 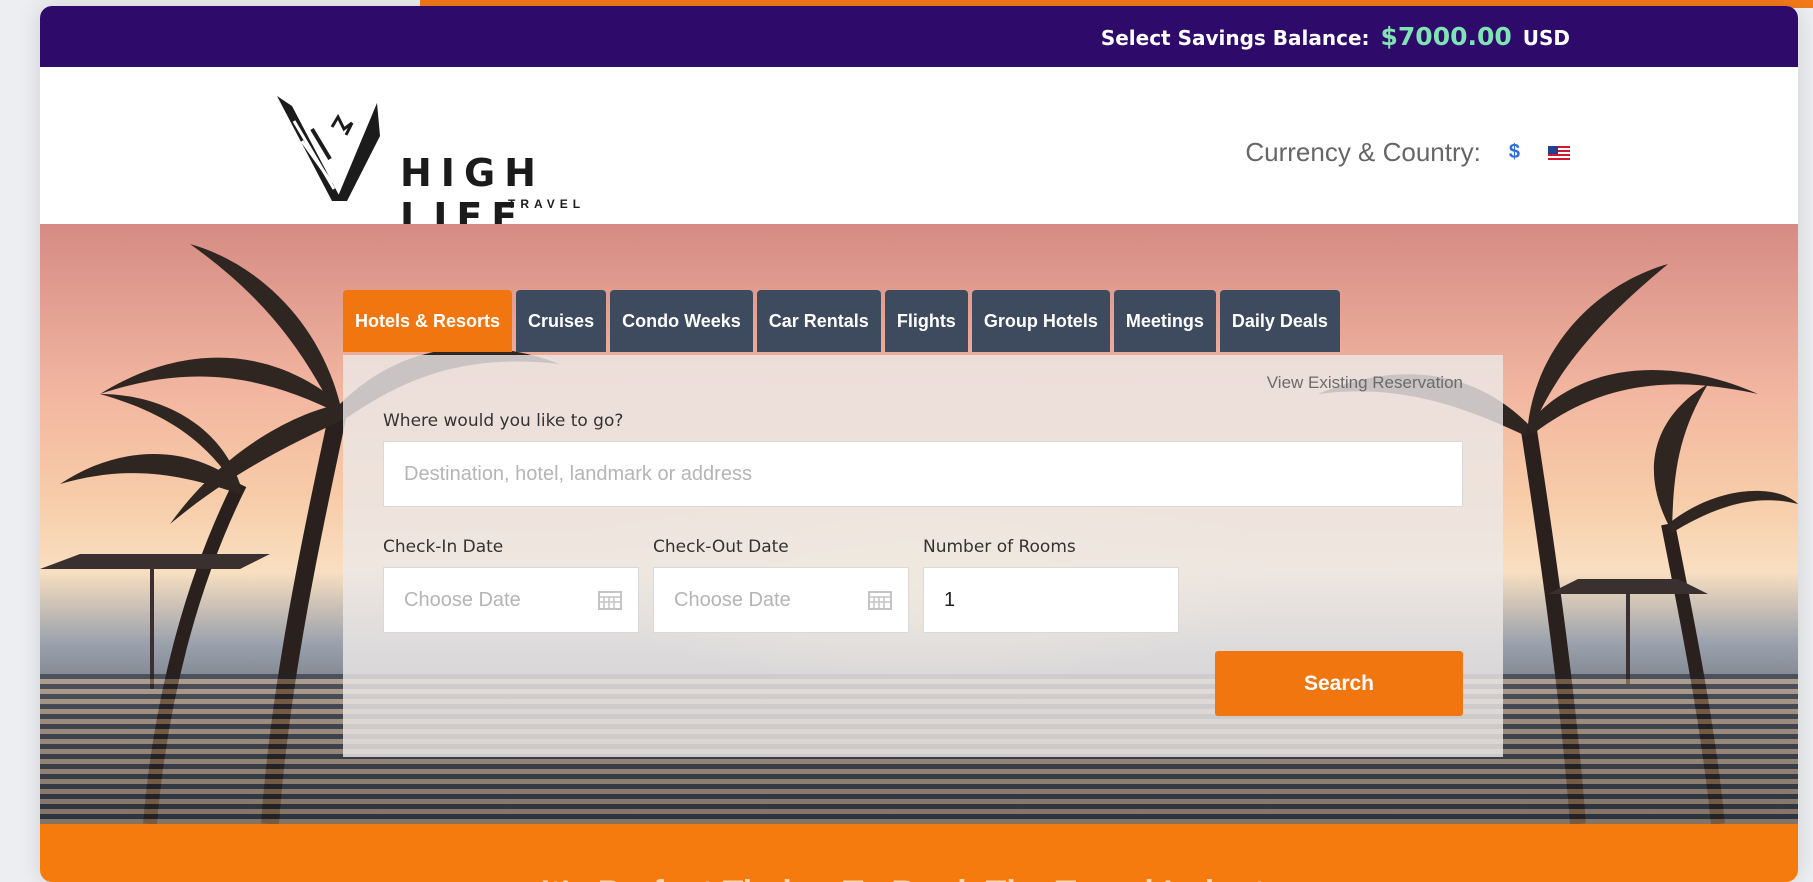 I want to click on currency-label: Currency & Country:, so click(x=1363, y=152).